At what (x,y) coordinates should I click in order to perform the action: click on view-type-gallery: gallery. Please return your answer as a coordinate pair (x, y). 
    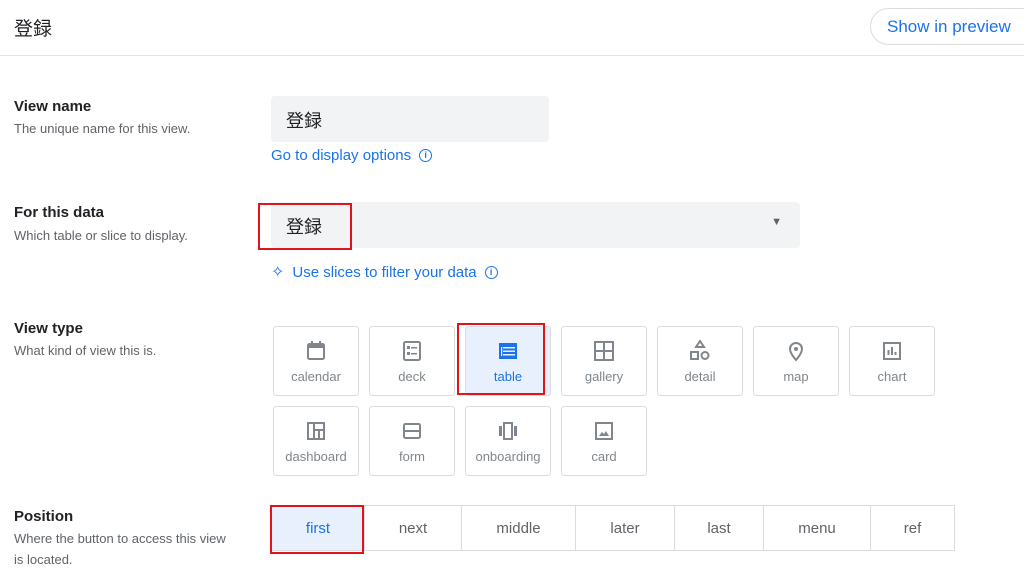
    Looking at the image, I should click on (604, 361).